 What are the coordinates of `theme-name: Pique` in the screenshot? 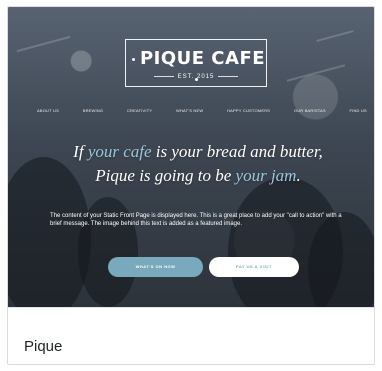 It's located at (43, 346).